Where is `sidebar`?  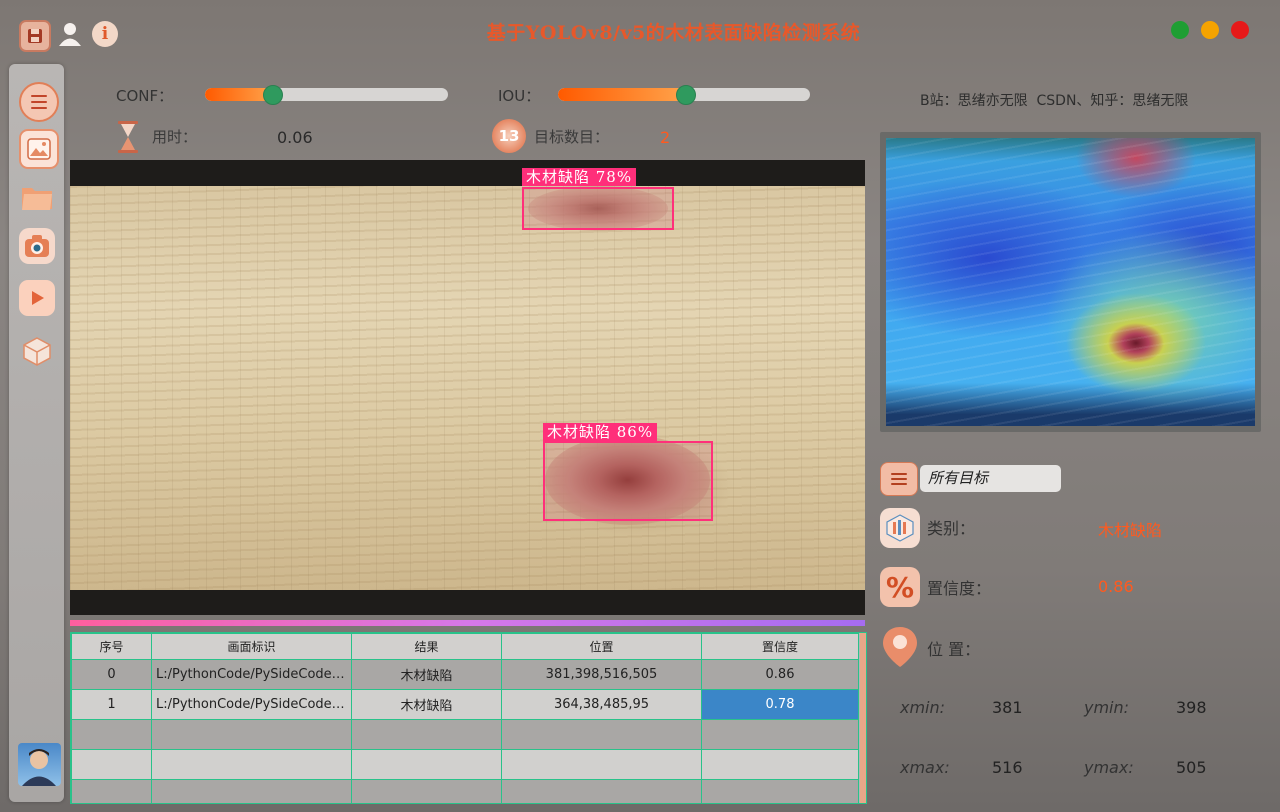
sidebar is located at coordinates (36, 433).